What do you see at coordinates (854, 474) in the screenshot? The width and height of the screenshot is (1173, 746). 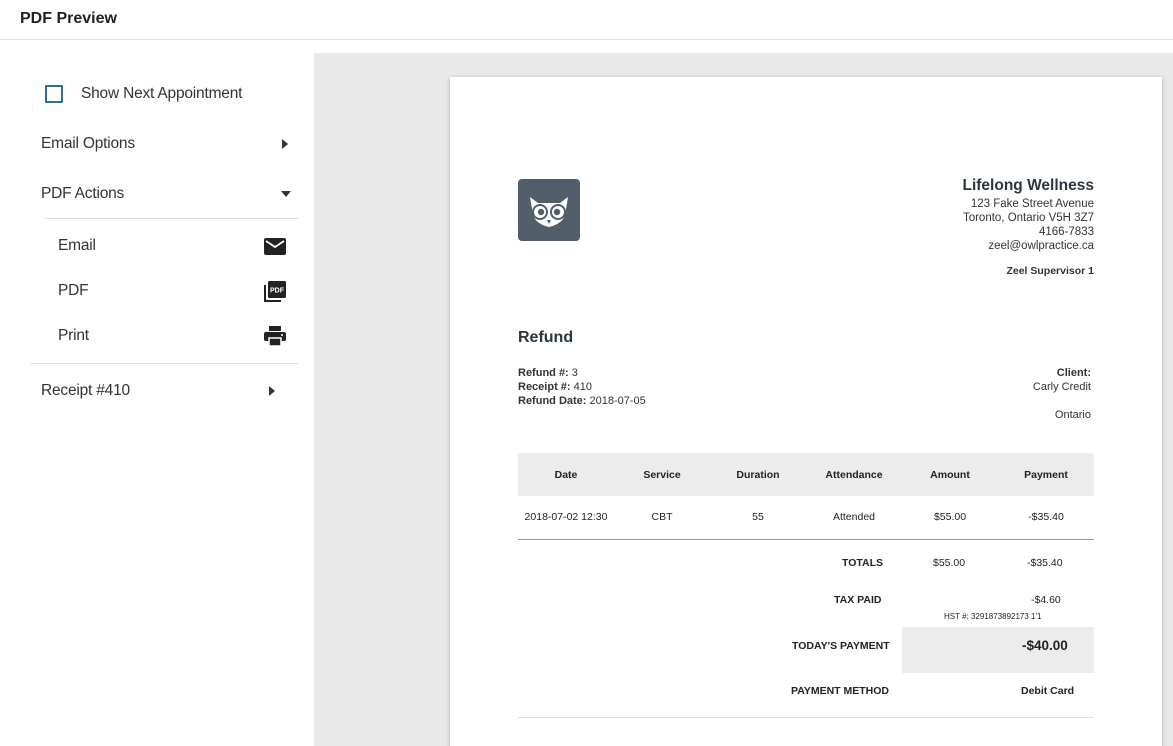 I see `col-attendance: Attendance` at bounding box center [854, 474].